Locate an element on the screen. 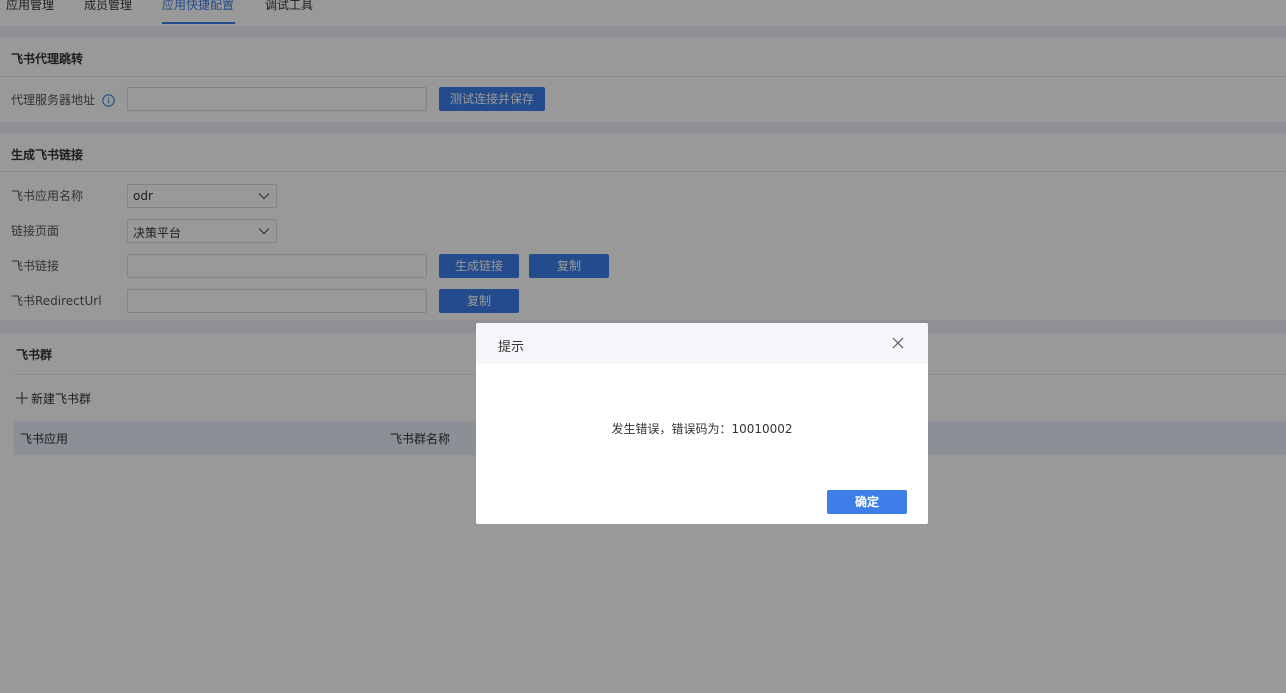 The width and height of the screenshot is (1286, 693). confirm-button: 确定 is located at coordinates (867, 502).